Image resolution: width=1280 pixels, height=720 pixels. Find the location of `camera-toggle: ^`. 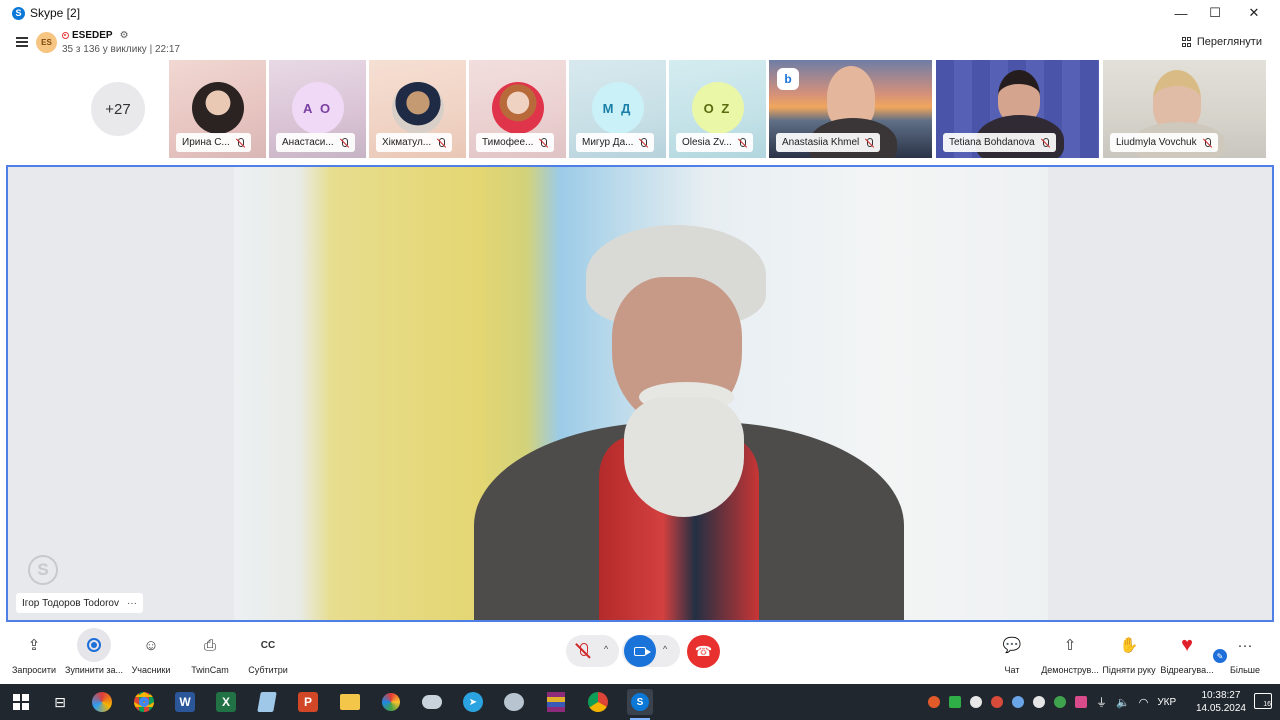

camera-toggle: ^ is located at coordinates (651, 651).